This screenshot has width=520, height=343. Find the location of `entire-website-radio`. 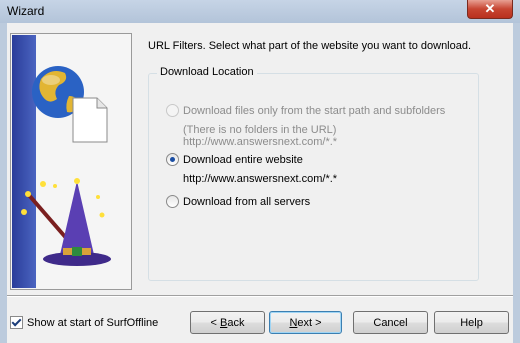

entire-website-radio is located at coordinates (172, 159).